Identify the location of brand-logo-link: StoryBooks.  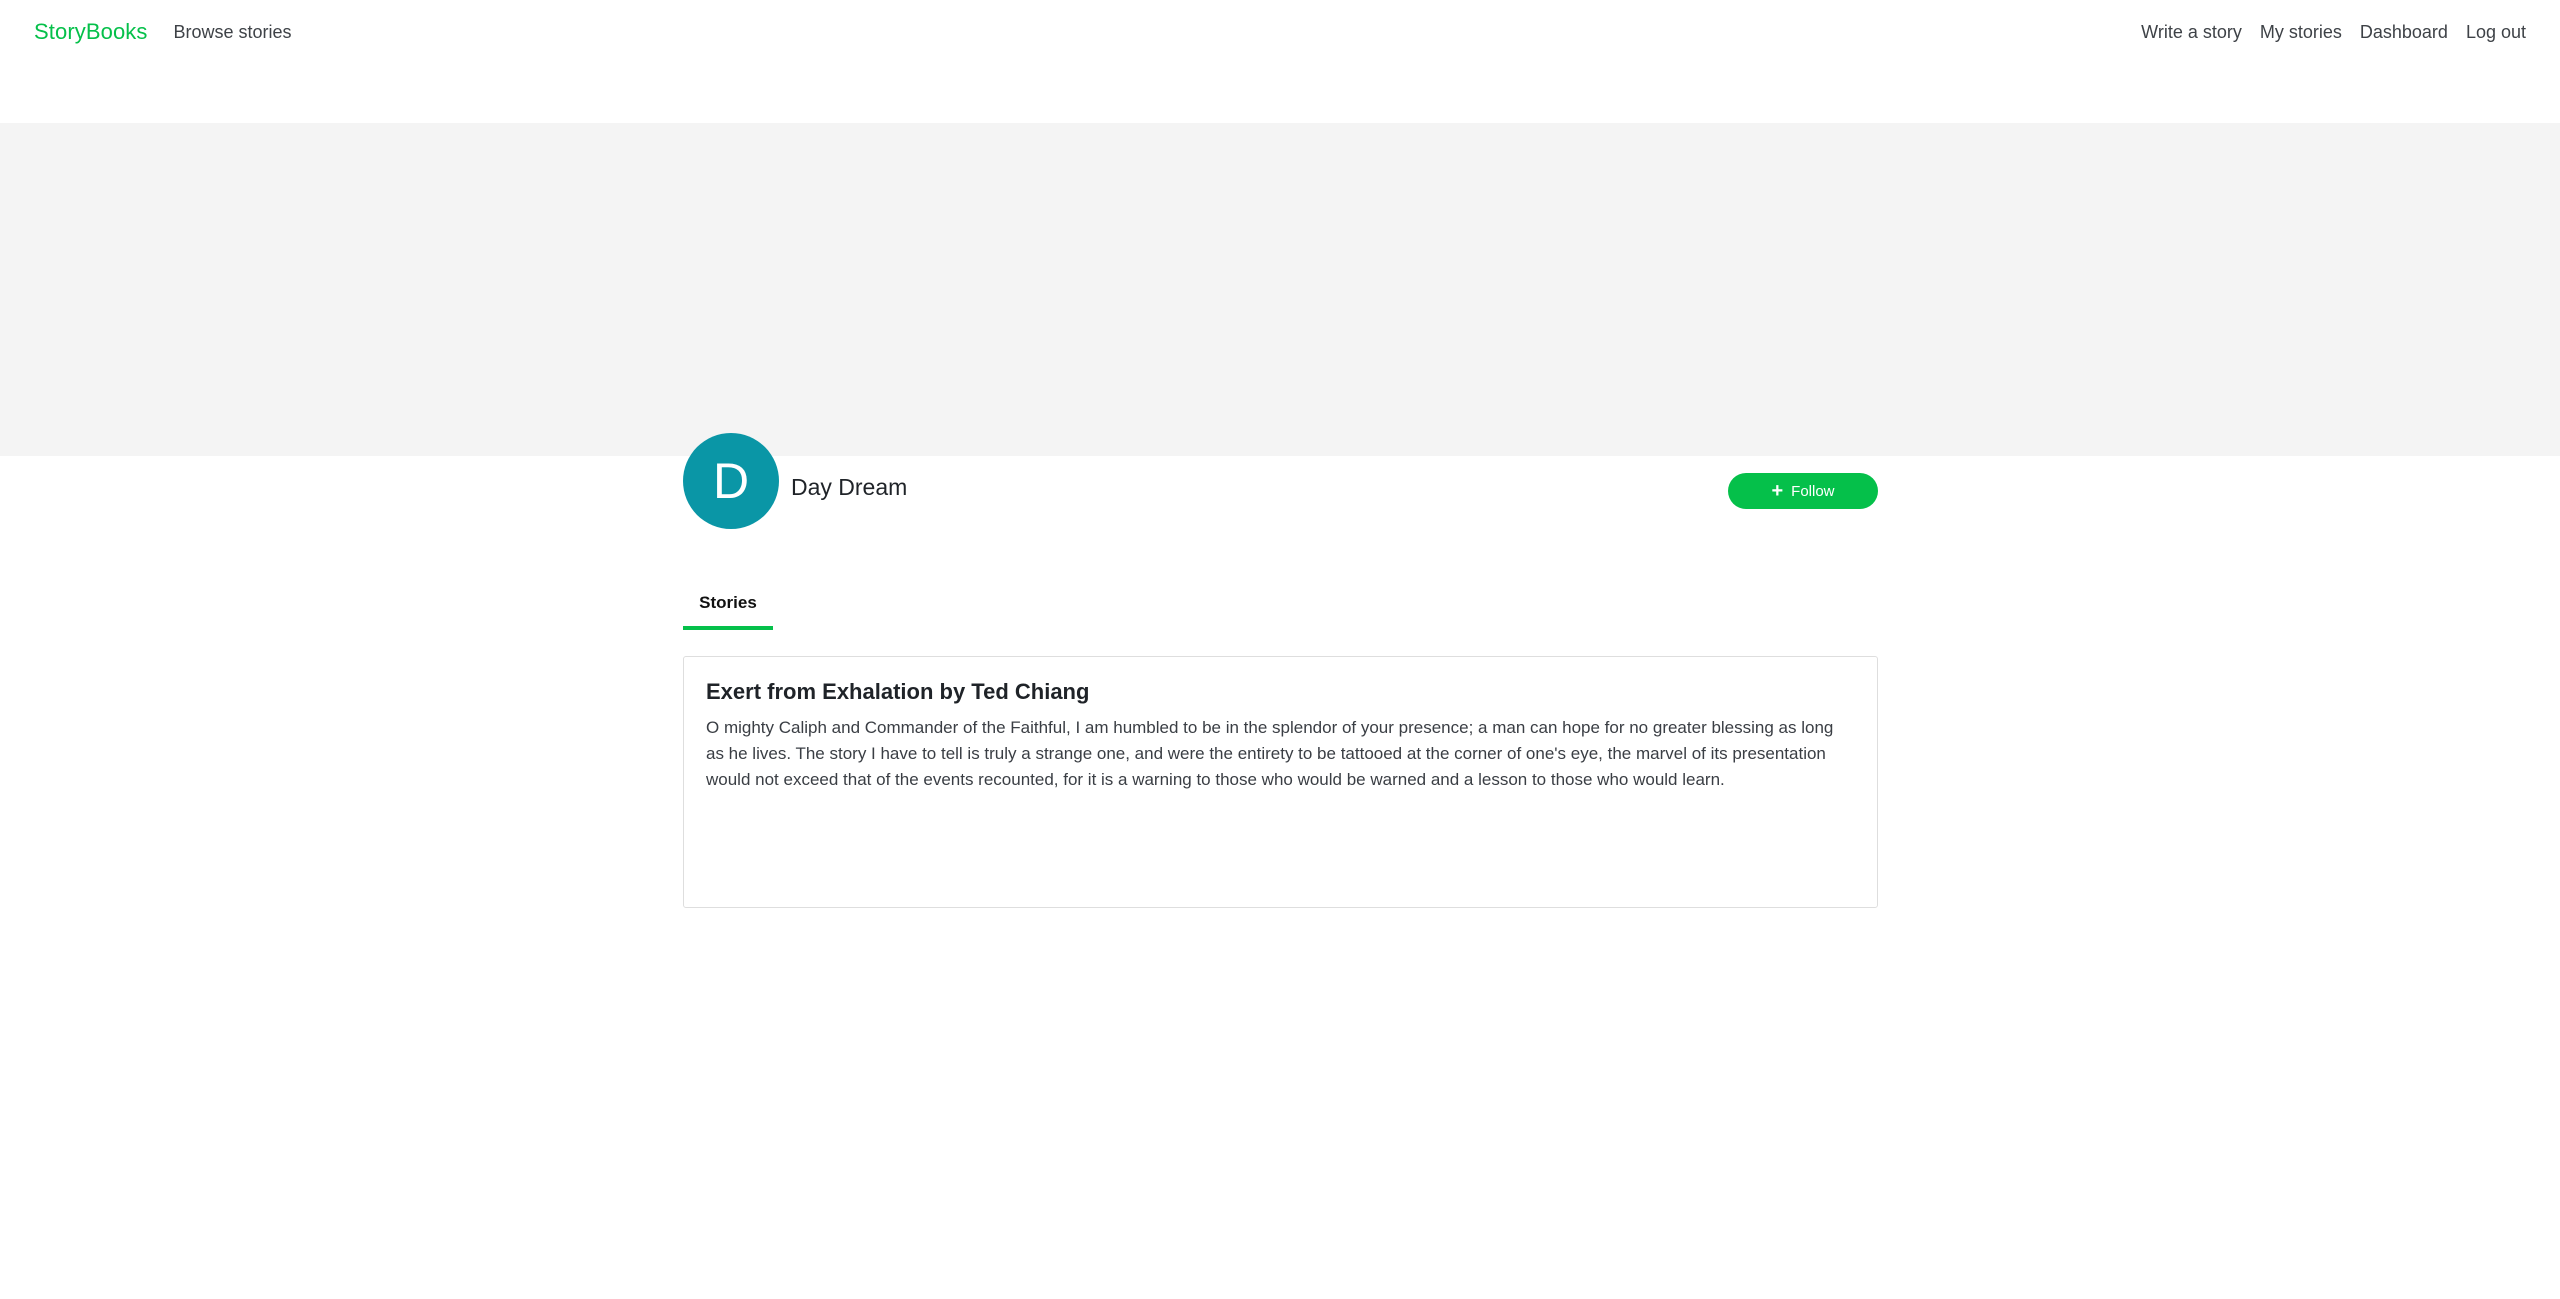
(91, 32).